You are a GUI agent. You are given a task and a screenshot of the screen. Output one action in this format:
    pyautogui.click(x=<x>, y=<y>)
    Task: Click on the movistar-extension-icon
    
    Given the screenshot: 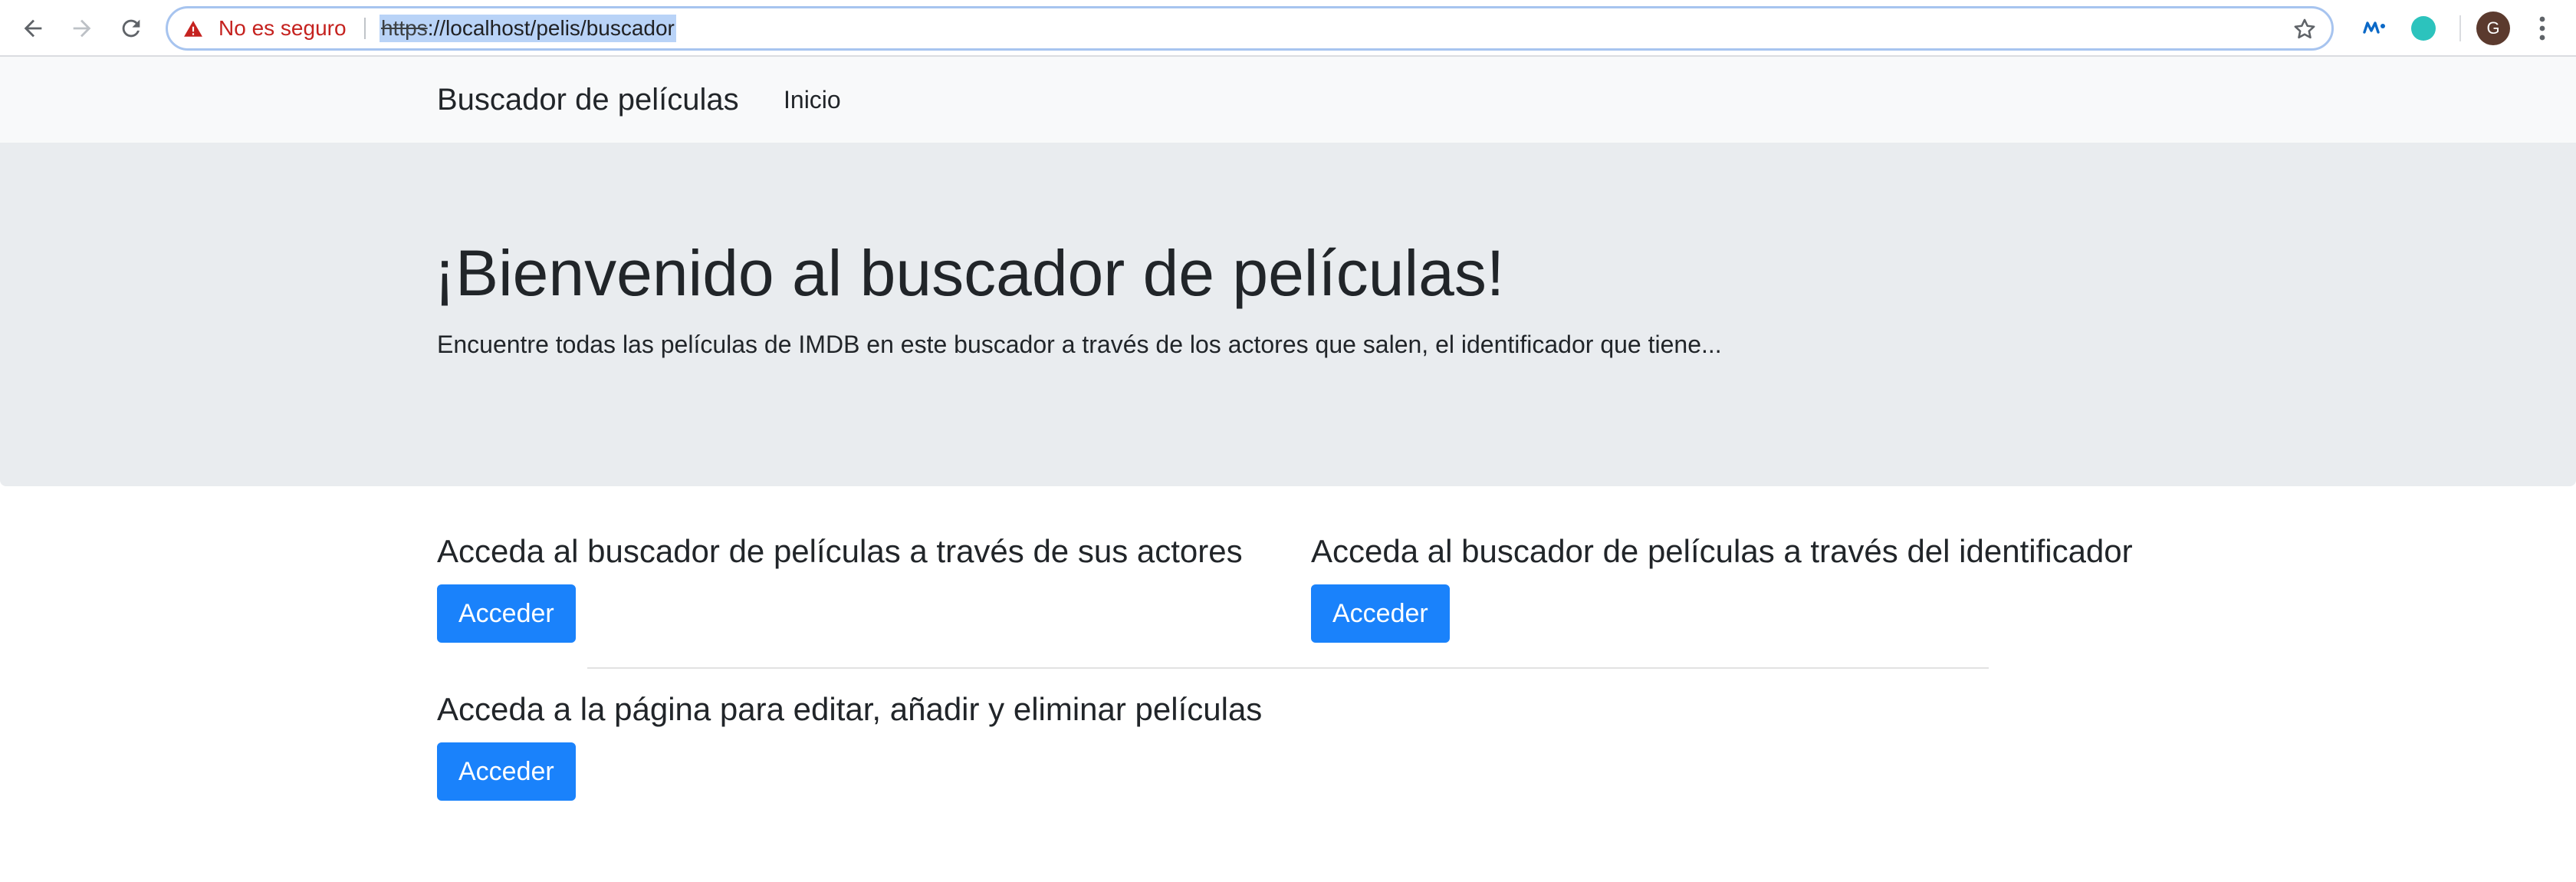 What is the action you would take?
    pyautogui.click(x=2375, y=27)
    